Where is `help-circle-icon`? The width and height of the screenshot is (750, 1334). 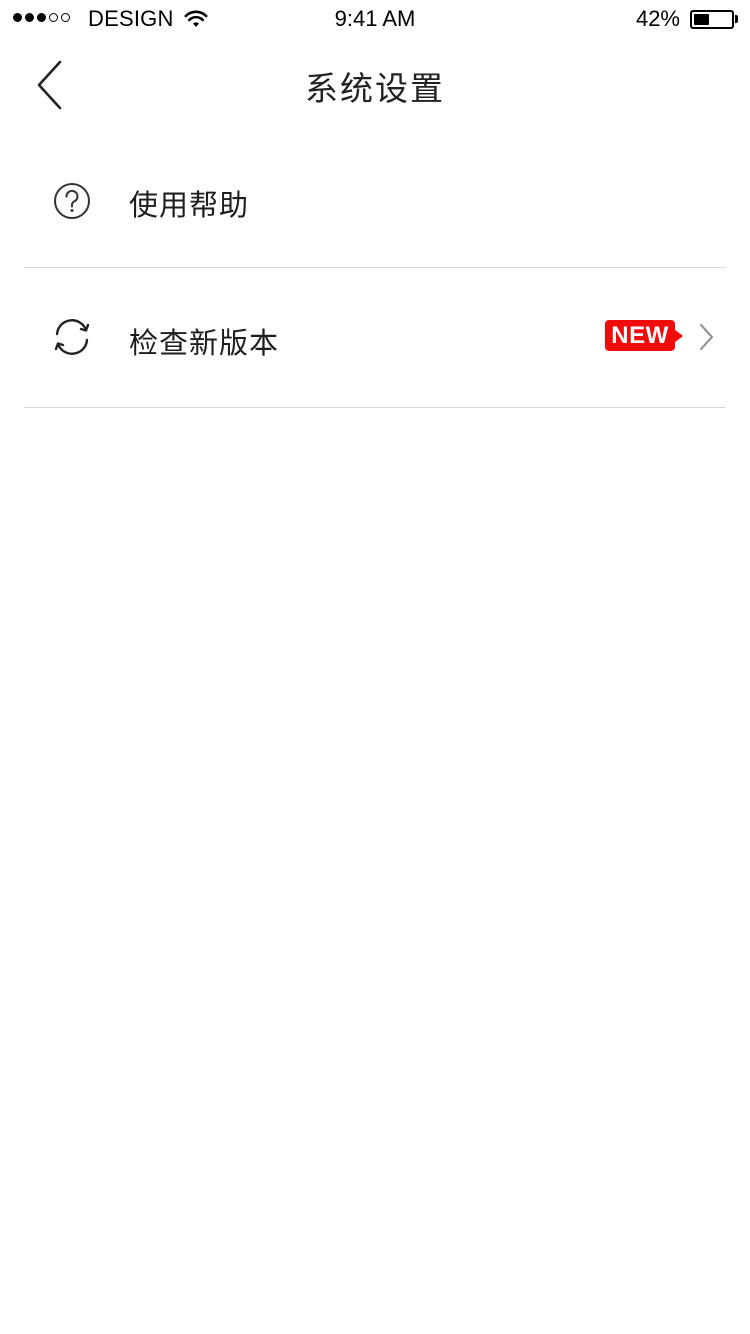
help-circle-icon is located at coordinates (72, 201).